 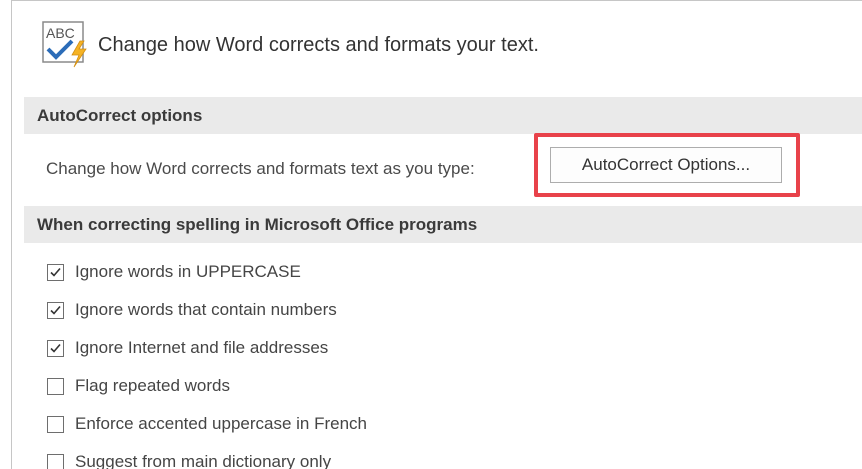 I want to click on option-label: Ignore words that contain numbers, so click(x=206, y=310).